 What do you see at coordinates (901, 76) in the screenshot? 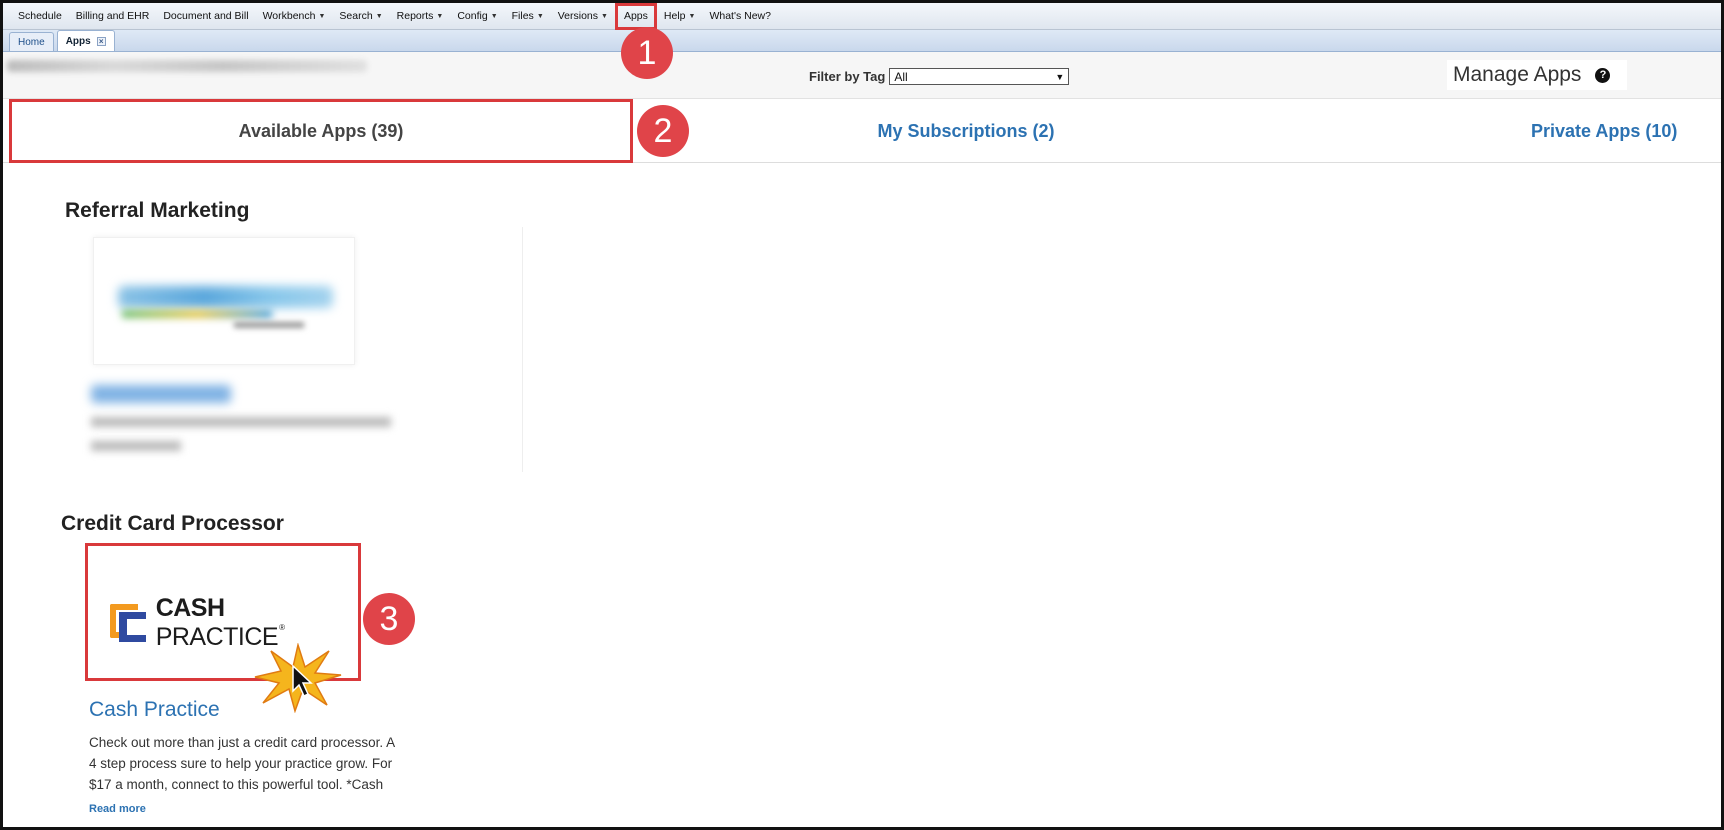
I see `tag-filter-value: All` at bounding box center [901, 76].